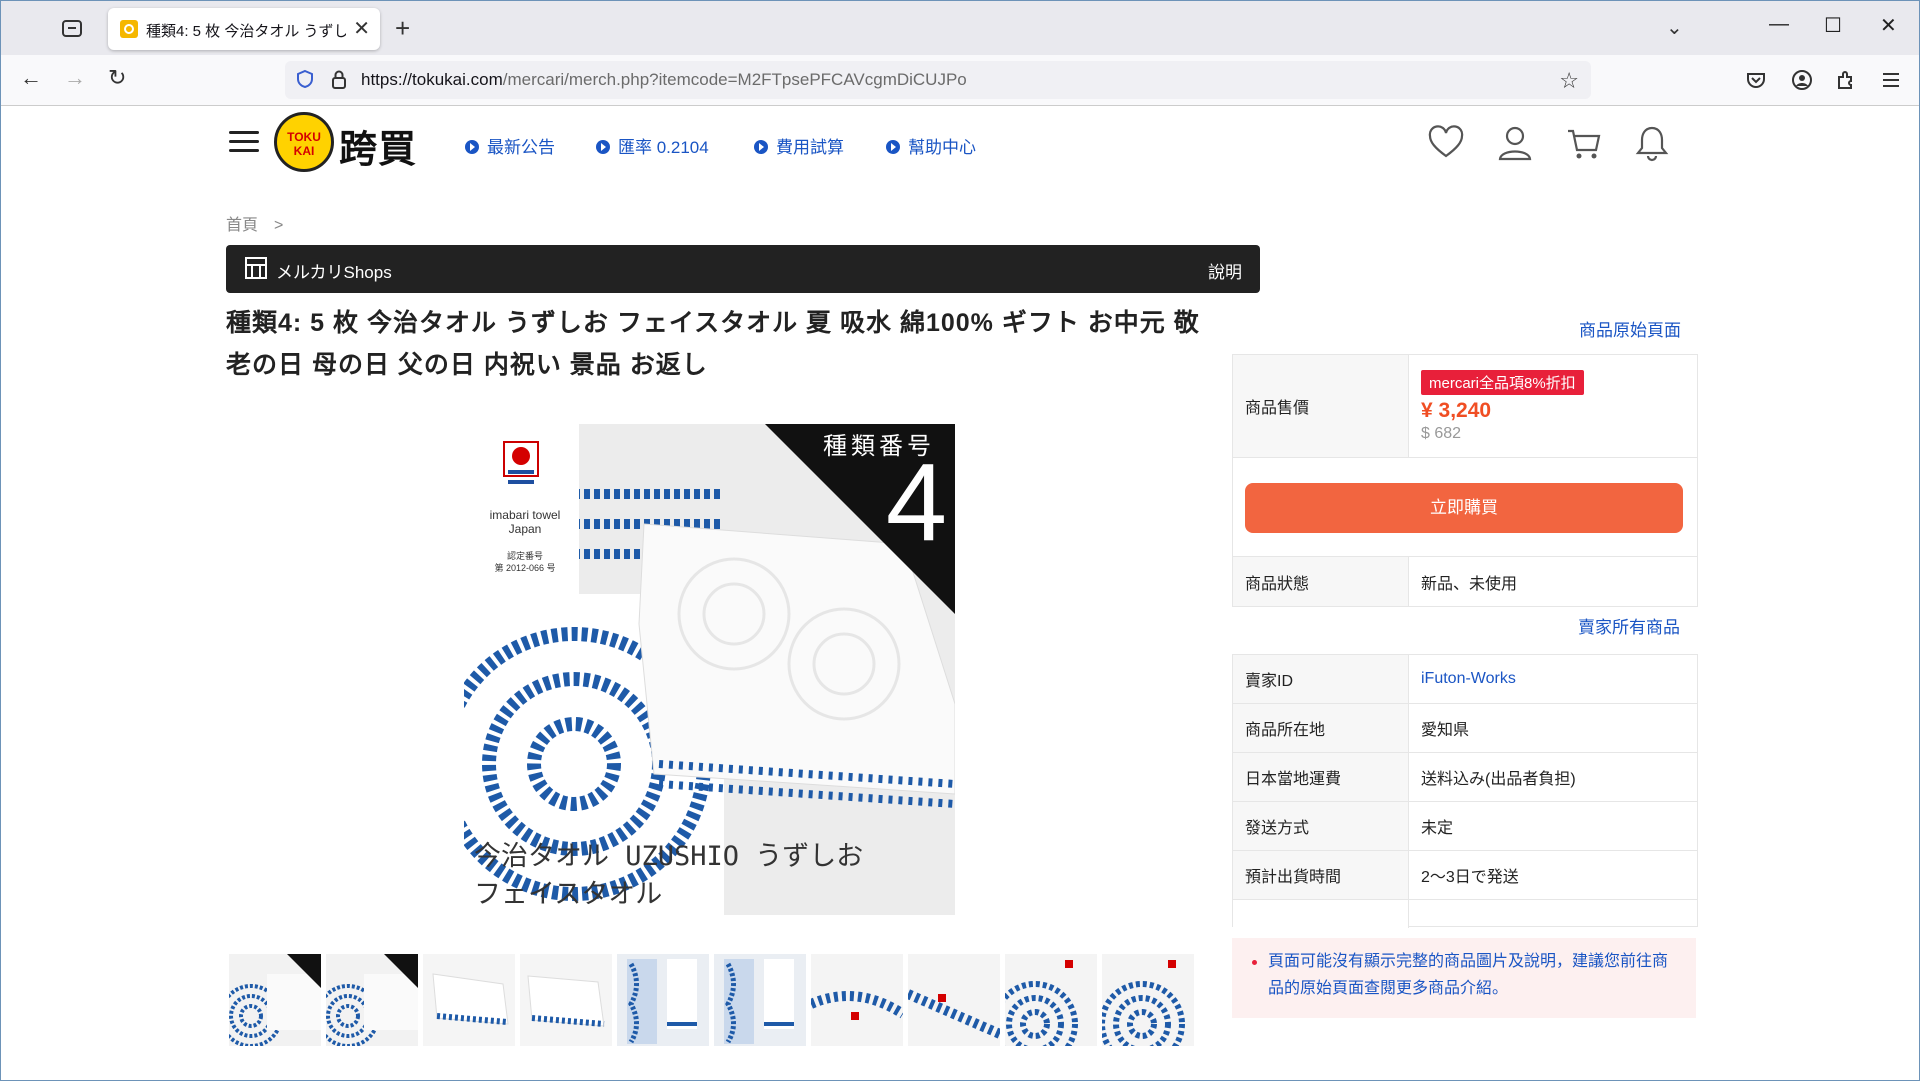  I want to click on list-all-tabs-icon: ⌄, so click(1674, 27).